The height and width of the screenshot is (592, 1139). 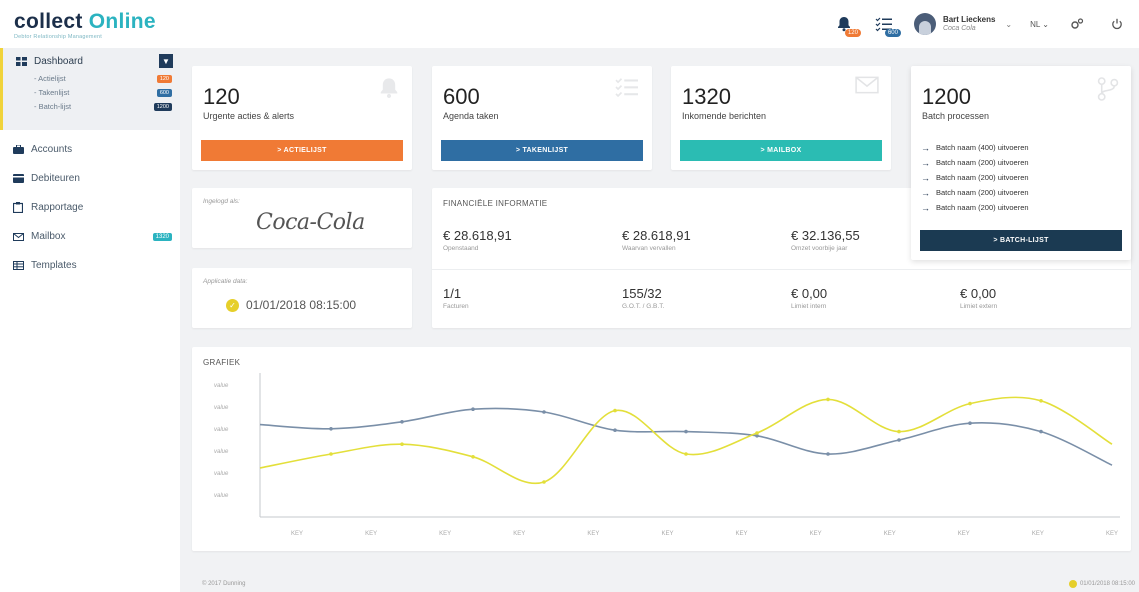 What do you see at coordinates (302, 150) in the screenshot?
I see `actielijst-button: > ACTIELIJST` at bounding box center [302, 150].